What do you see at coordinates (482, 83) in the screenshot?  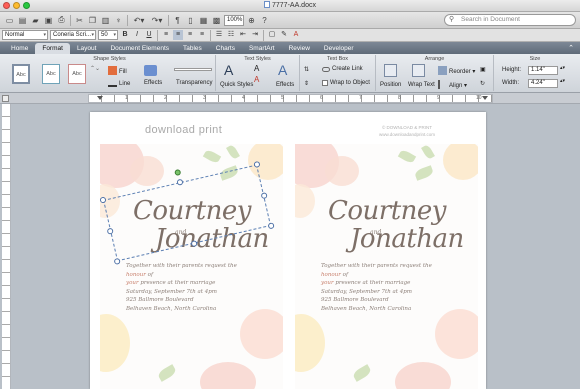 I see `rotate-icon: ↻` at bounding box center [482, 83].